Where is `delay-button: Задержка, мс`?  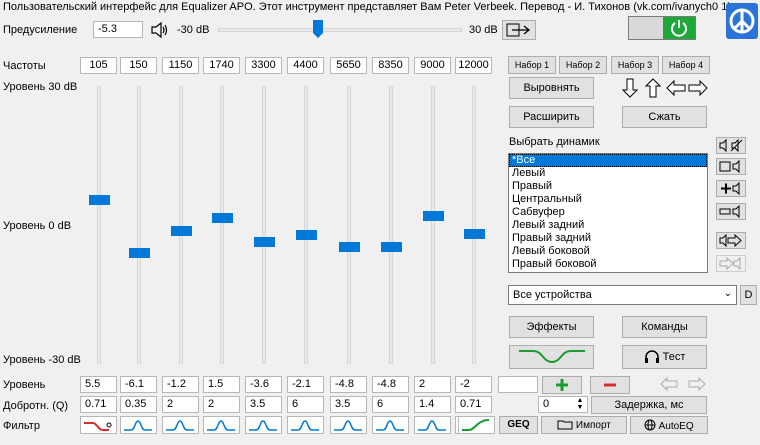
delay-button: Задержка, мс is located at coordinates (649, 405).